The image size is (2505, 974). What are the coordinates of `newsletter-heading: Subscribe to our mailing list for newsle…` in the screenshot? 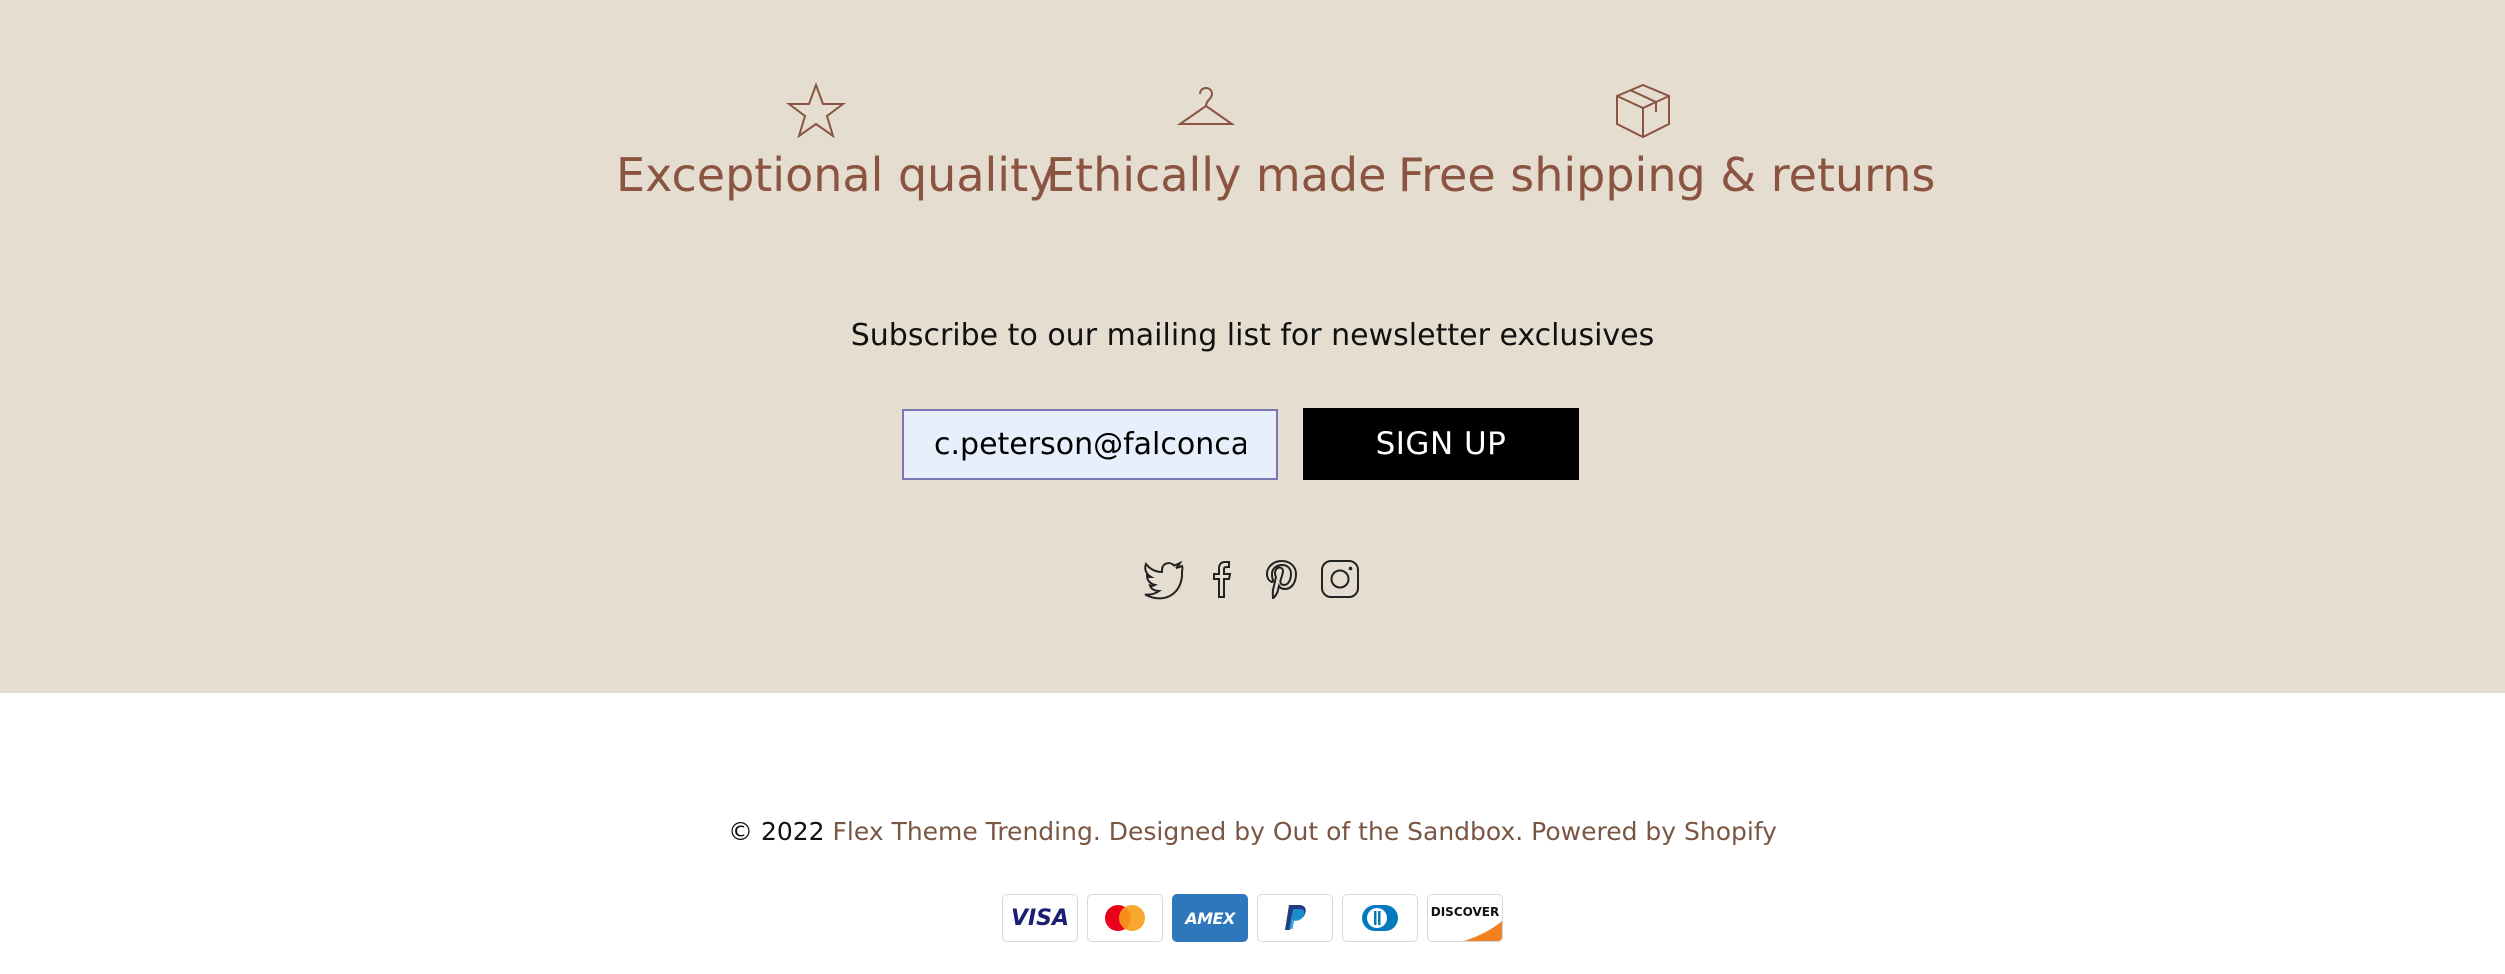 It's located at (1252, 335).